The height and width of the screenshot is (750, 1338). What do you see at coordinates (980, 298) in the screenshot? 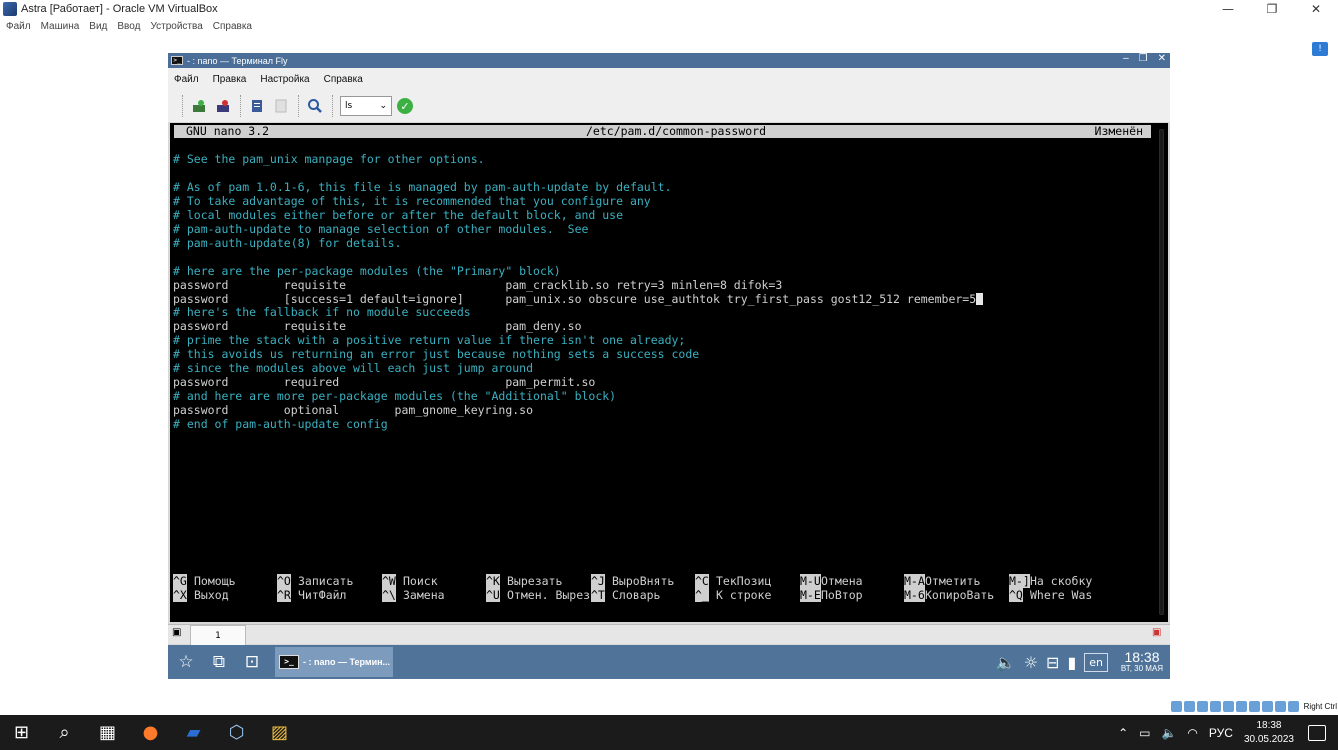
I see `text-cursor` at bounding box center [980, 298].